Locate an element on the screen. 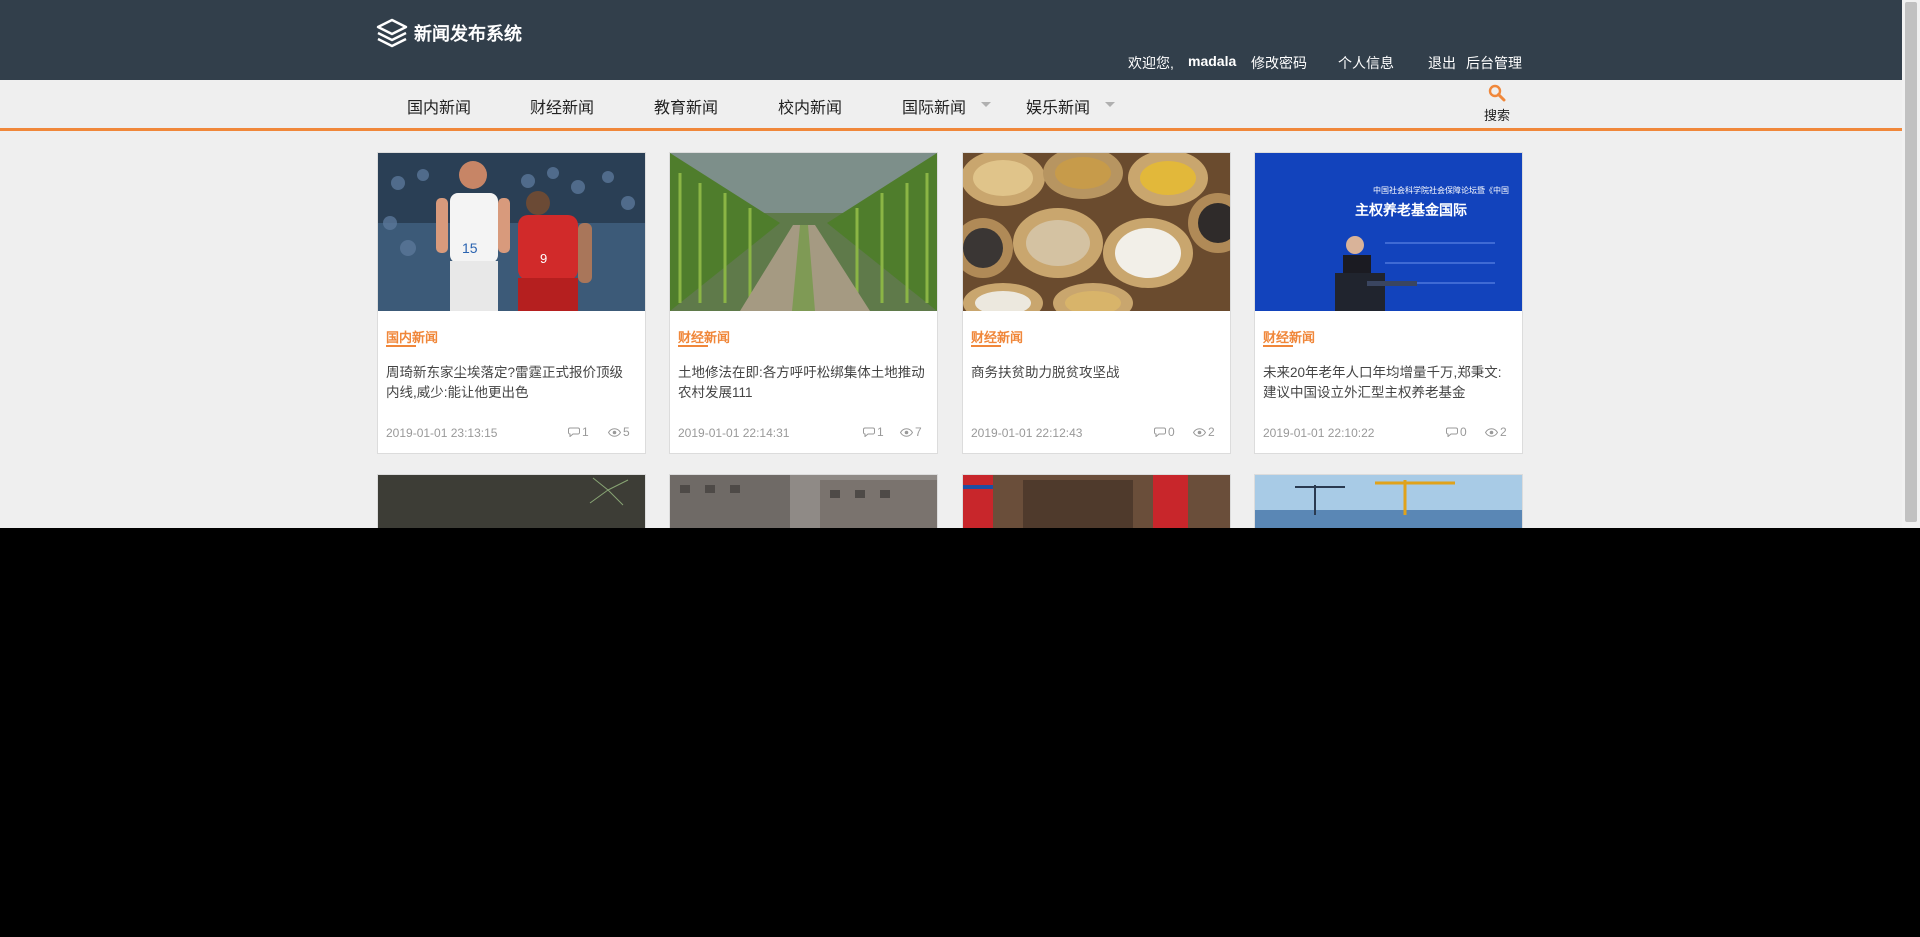  scrollbar-thumb is located at coordinates (1911, 262).